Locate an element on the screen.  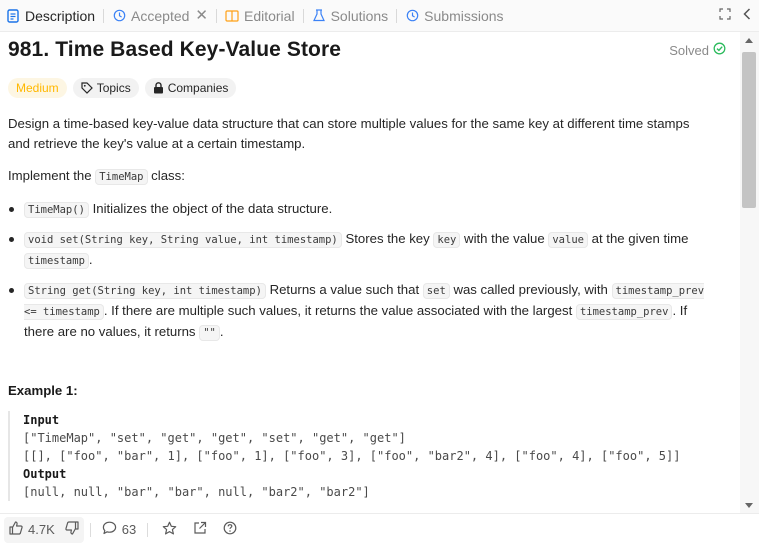
comment-count: 63 is located at coordinates (129, 529).